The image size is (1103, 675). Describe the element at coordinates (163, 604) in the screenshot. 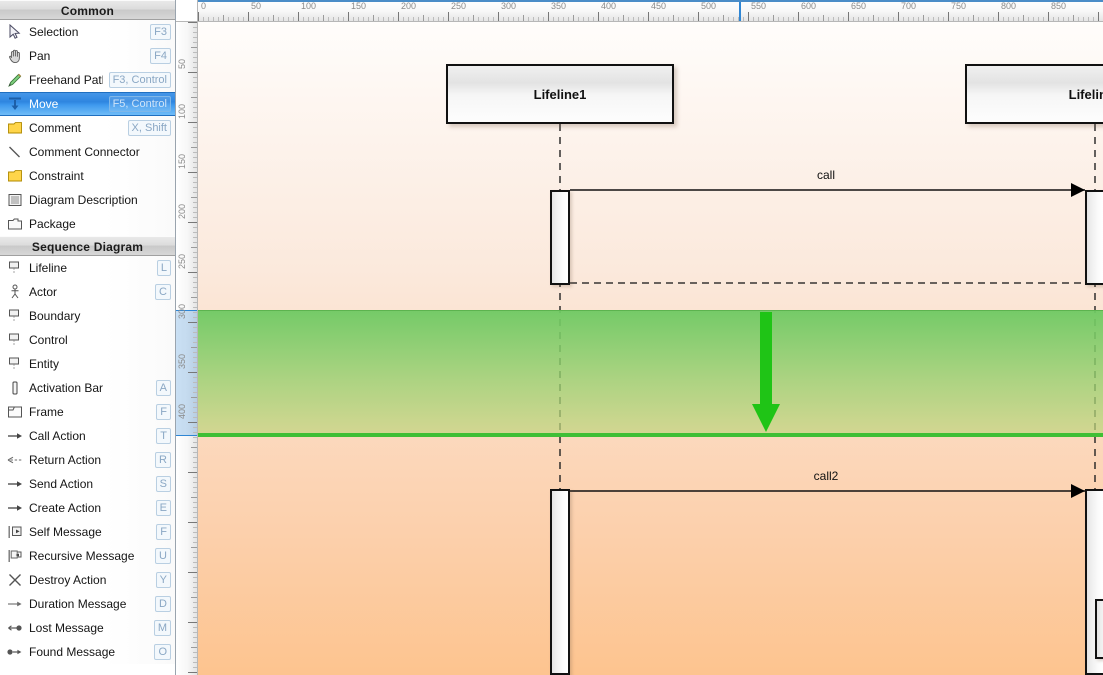

I see `palette-item-shortcut: D` at that location.